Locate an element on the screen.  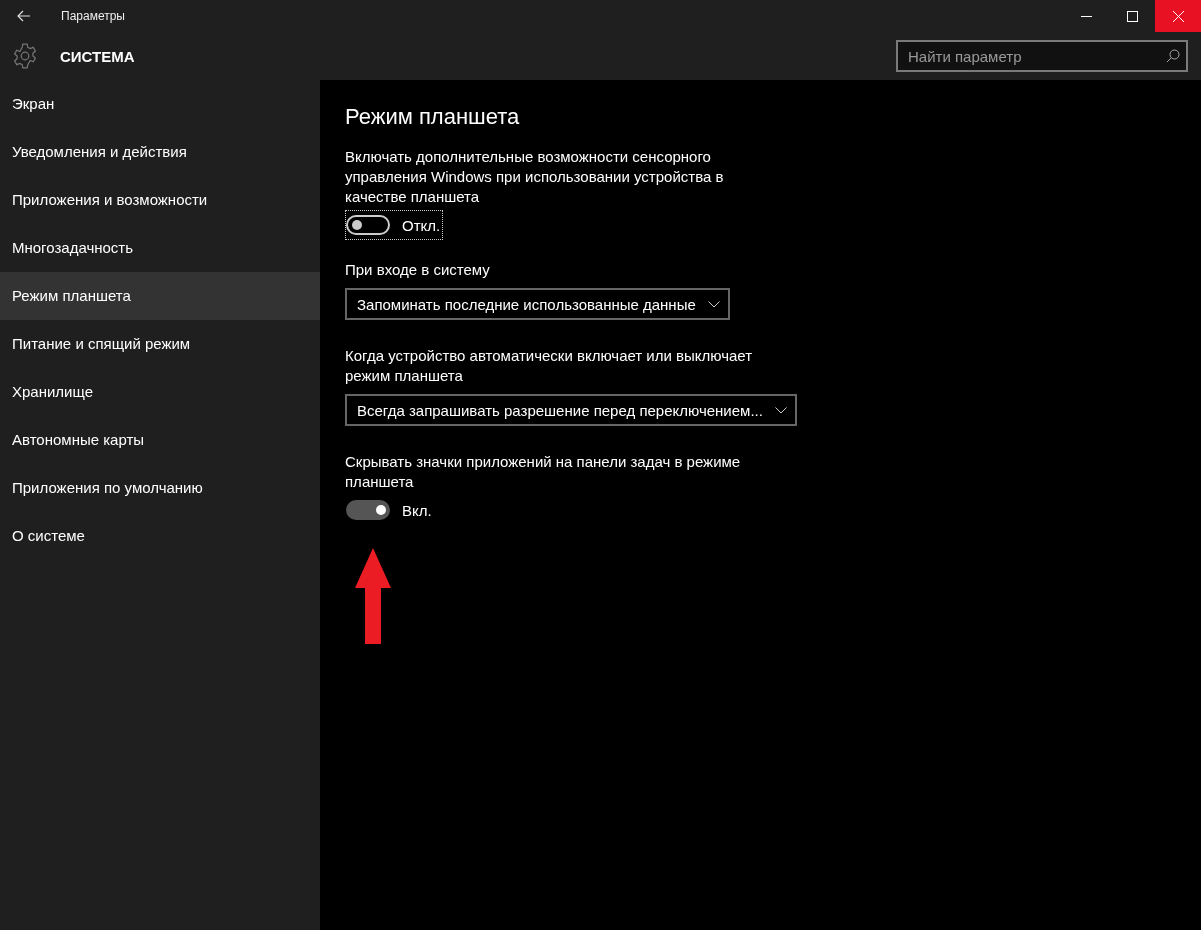
settings-icon is located at coordinates (25, 56).